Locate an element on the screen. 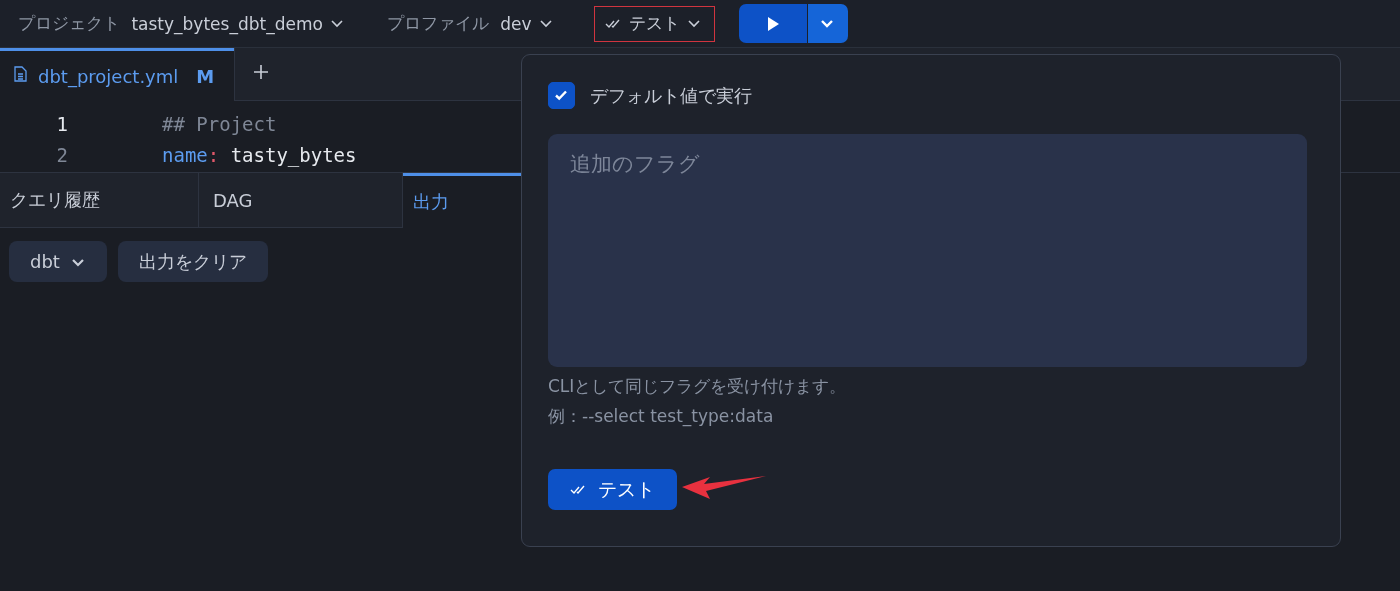  clear-output-button: 出力をクリア is located at coordinates (192, 261).